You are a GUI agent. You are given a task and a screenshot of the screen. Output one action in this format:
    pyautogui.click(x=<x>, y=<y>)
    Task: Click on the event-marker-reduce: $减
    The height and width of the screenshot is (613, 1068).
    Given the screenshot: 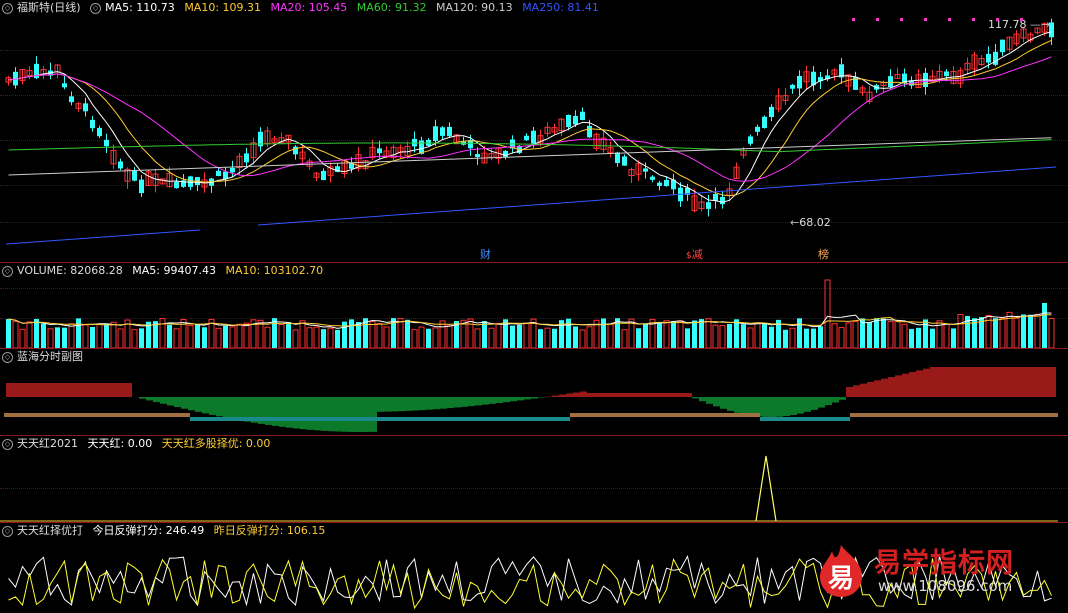 What is the action you would take?
    pyautogui.click(x=694, y=254)
    